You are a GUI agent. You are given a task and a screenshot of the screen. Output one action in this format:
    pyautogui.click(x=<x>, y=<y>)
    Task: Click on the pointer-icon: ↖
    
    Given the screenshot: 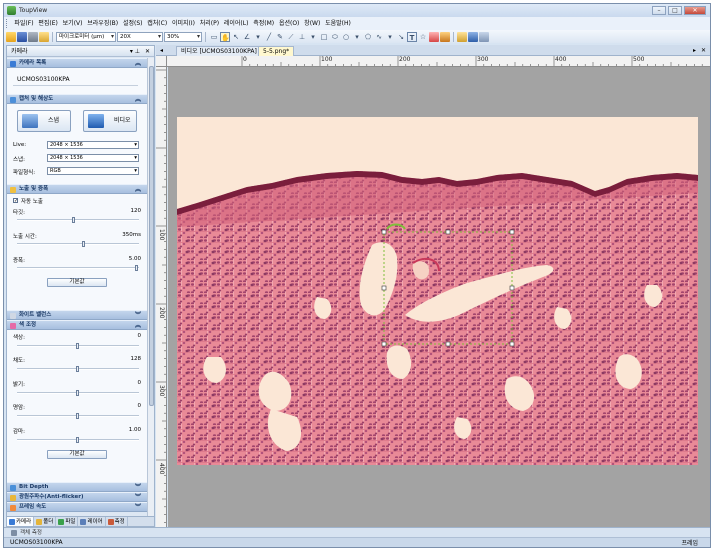 What is the action you would take?
    pyautogui.click(x=236, y=37)
    